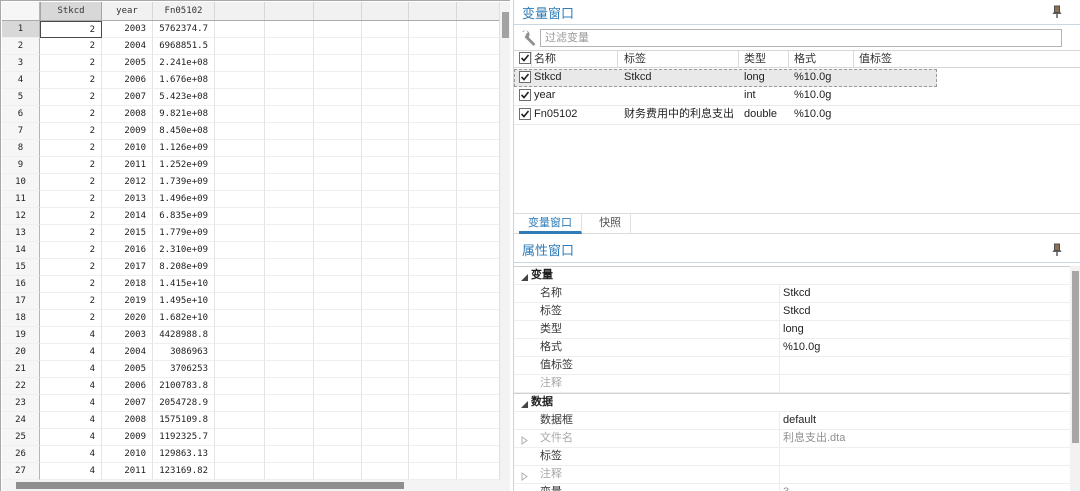  Describe the element at coordinates (289, 11) in the screenshot. I see `column-header` at that location.